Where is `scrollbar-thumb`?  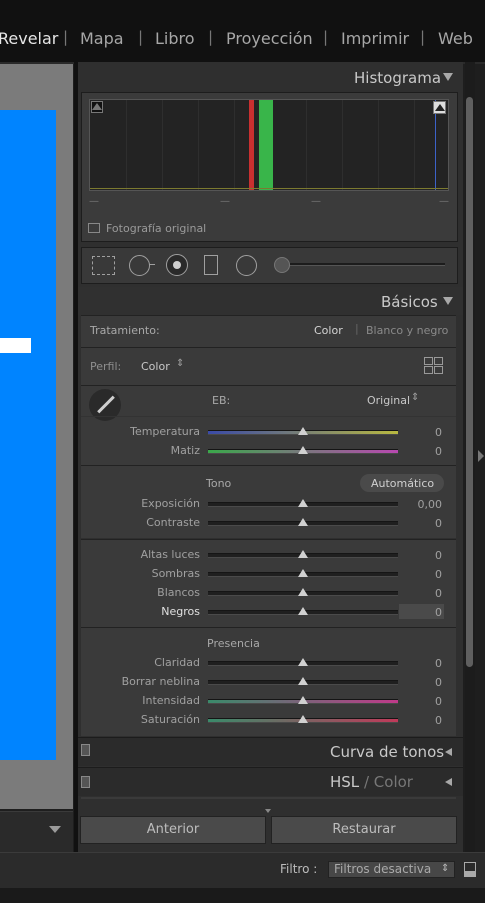 scrollbar-thumb is located at coordinates (469, 382).